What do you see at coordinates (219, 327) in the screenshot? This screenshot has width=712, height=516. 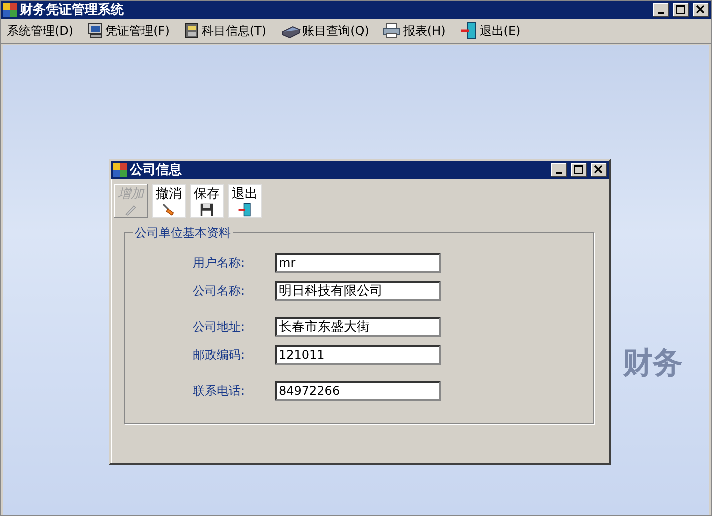 I see `field-label: 公司地址:` at bounding box center [219, 327].